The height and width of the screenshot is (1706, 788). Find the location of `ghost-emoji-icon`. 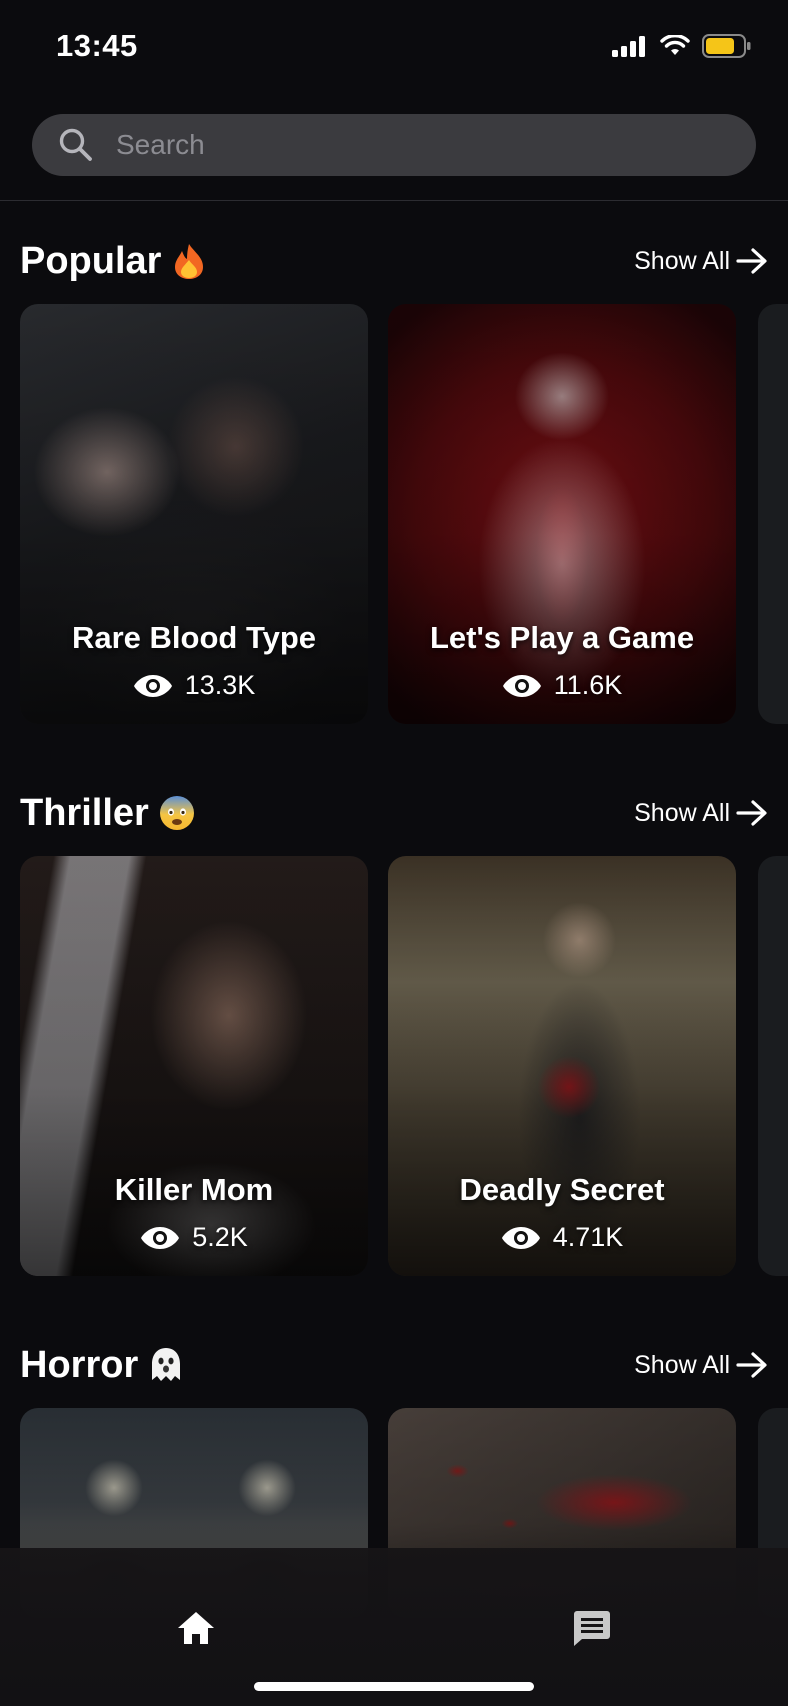

ghost-emoji-icon is located at coordinates (166, 1365).